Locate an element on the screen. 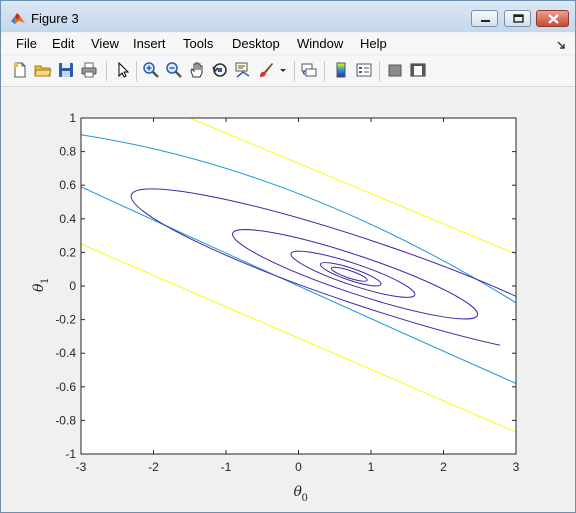  pointer-icon is located at coordinates (122, 70).